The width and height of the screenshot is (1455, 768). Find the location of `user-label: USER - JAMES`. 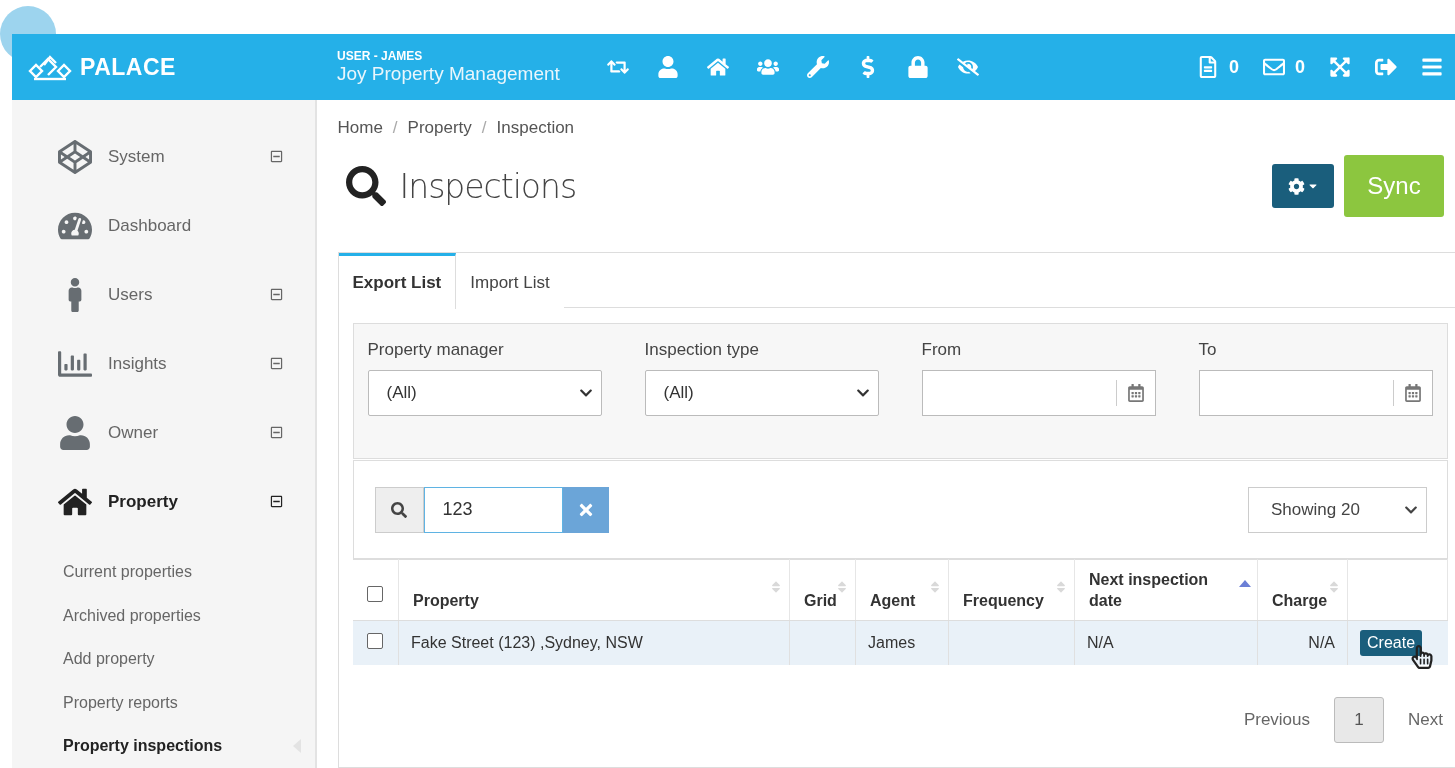

user-label: USER - JAMES is located at coordinates (380, 56).